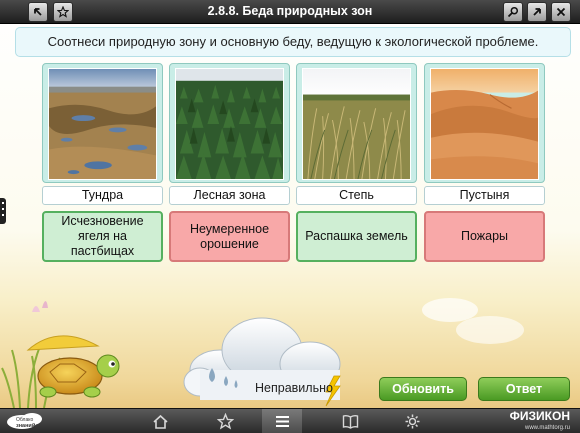  I want to click on bottom-navigation, so click(290, 420).